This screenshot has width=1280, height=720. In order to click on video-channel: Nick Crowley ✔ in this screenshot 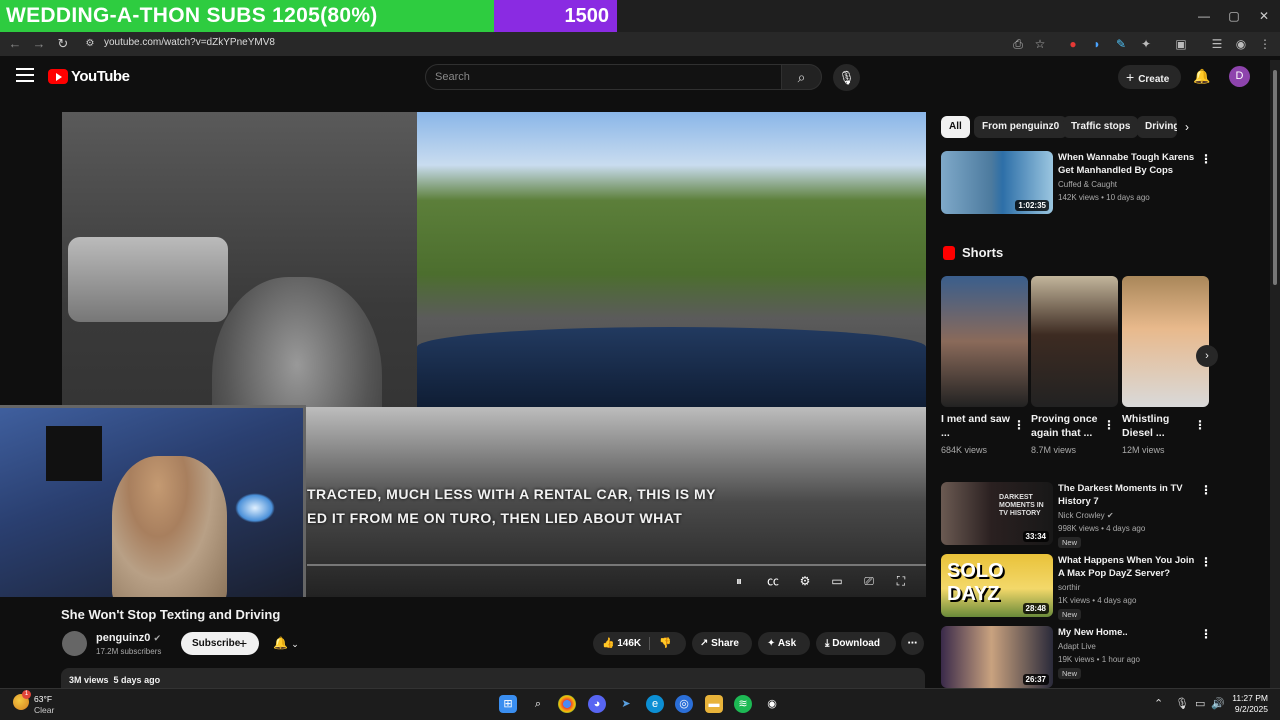, I will do `click(1086, 515)`.